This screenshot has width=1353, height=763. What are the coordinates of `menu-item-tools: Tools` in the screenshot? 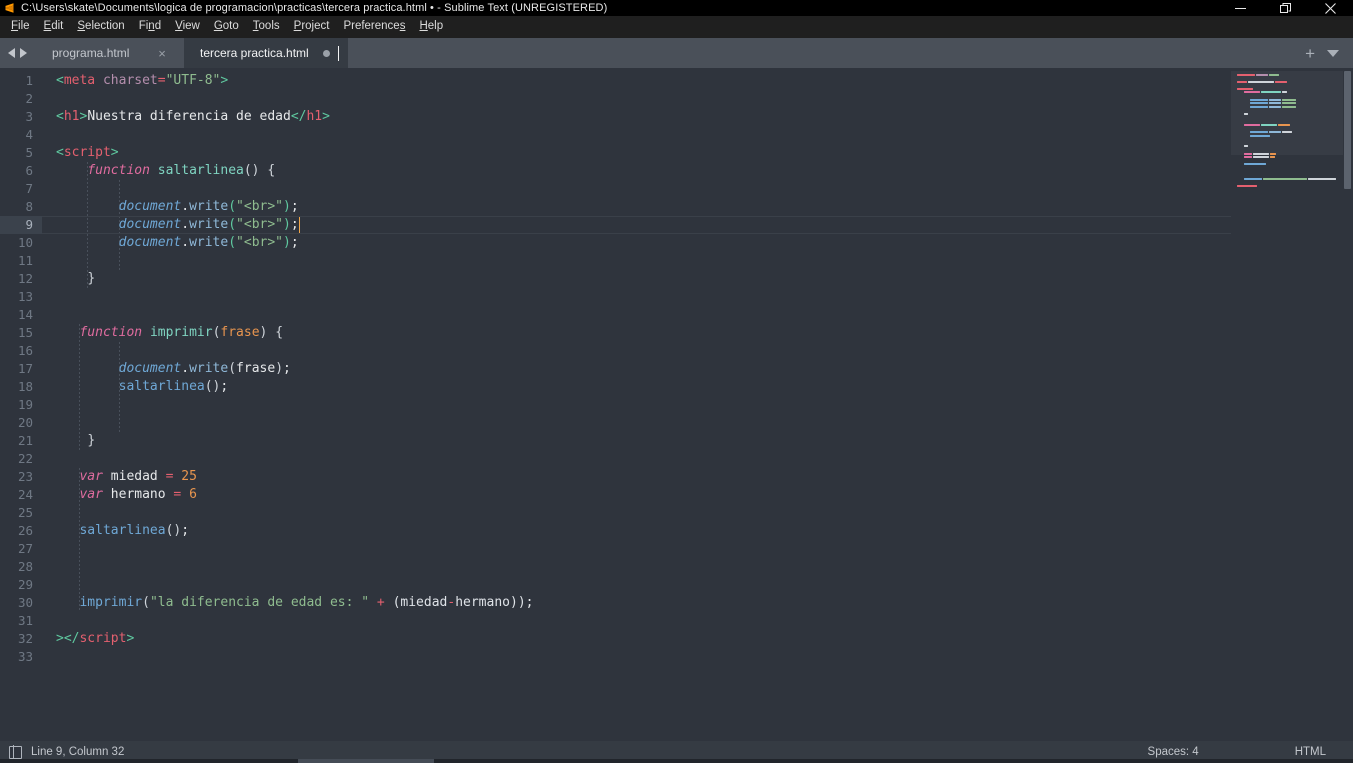 It's located at (266, 27).